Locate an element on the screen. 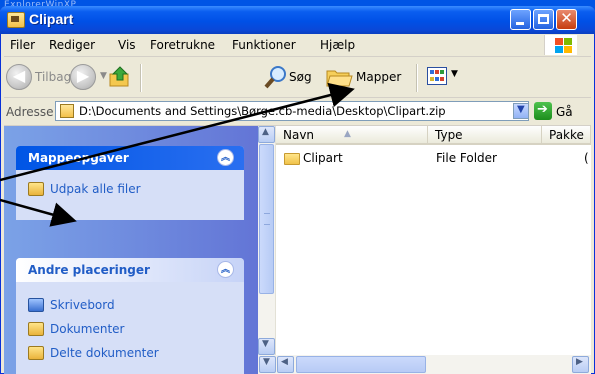 The image size is (595, 374). grip-icon is located at coordinates (267, 219).